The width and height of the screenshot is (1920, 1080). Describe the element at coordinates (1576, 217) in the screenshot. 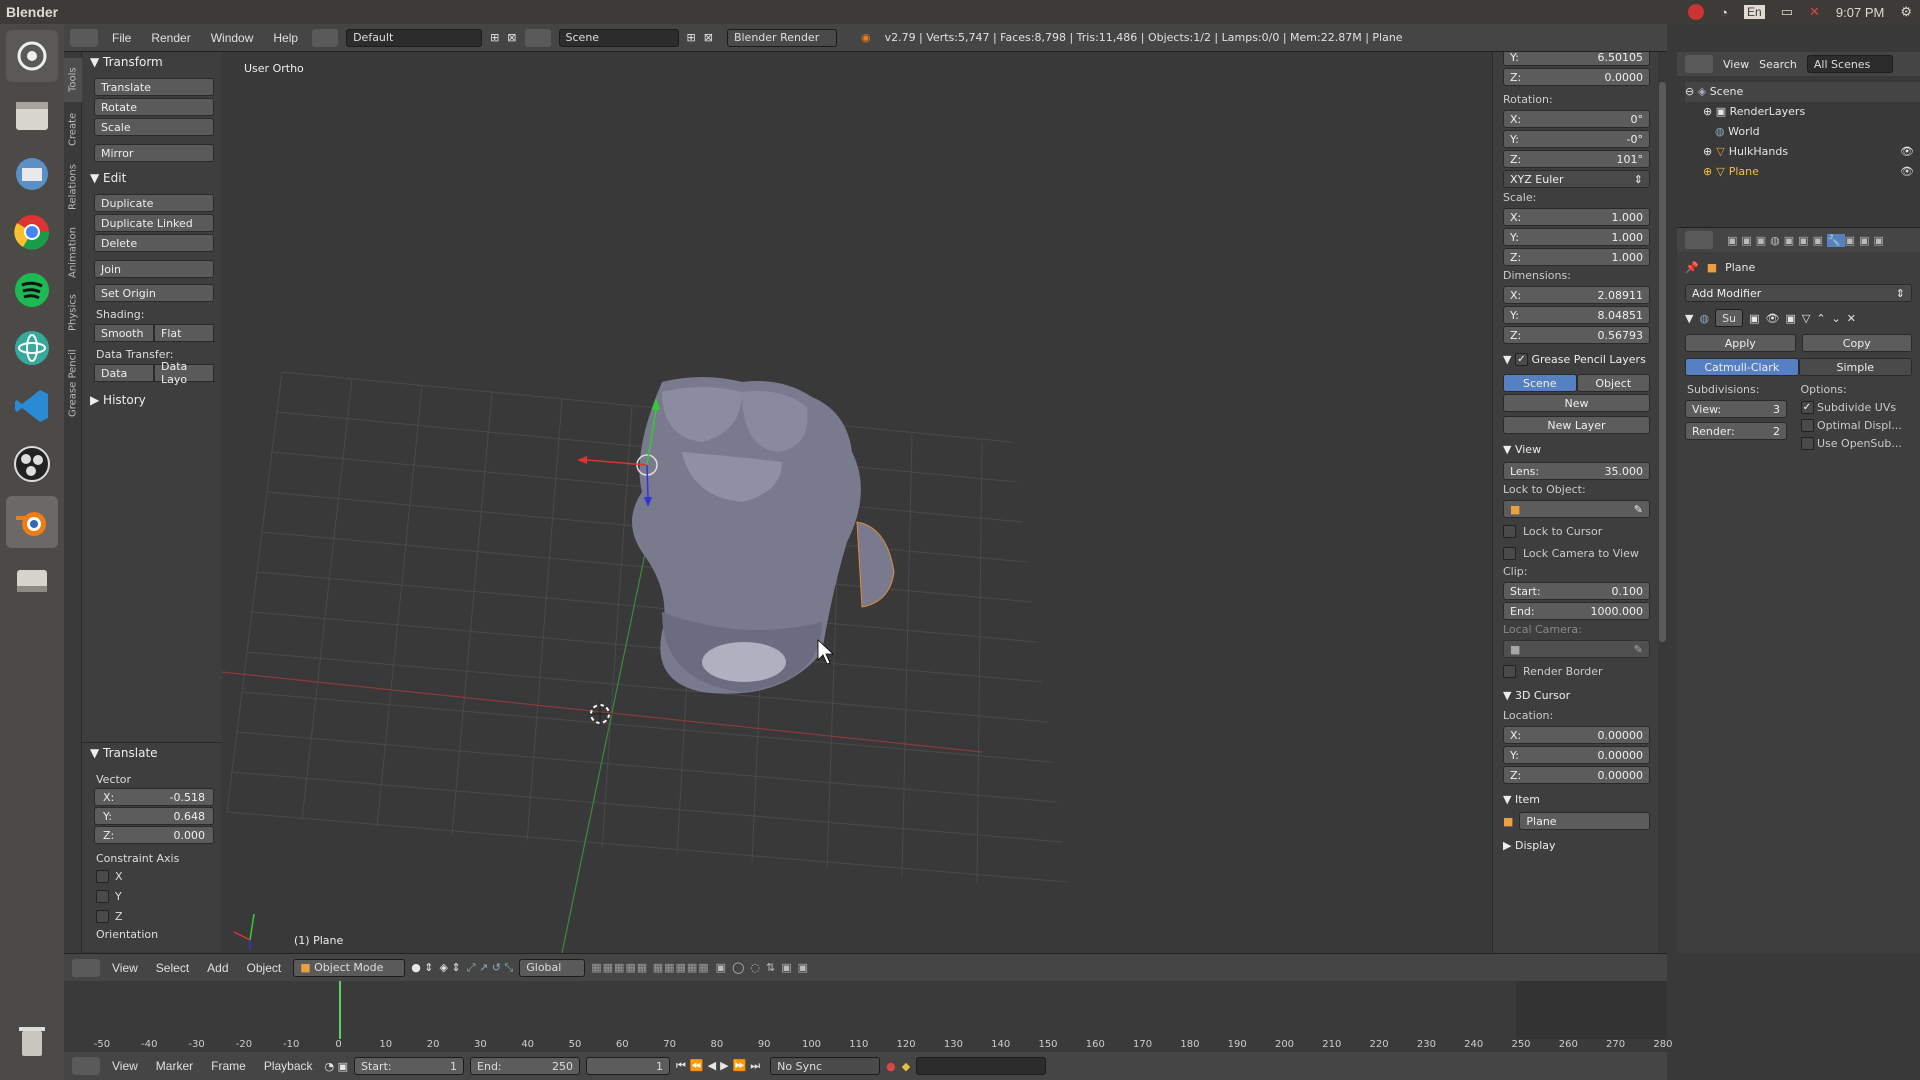

I see `scale-x-field: X: 1.000` at that location.